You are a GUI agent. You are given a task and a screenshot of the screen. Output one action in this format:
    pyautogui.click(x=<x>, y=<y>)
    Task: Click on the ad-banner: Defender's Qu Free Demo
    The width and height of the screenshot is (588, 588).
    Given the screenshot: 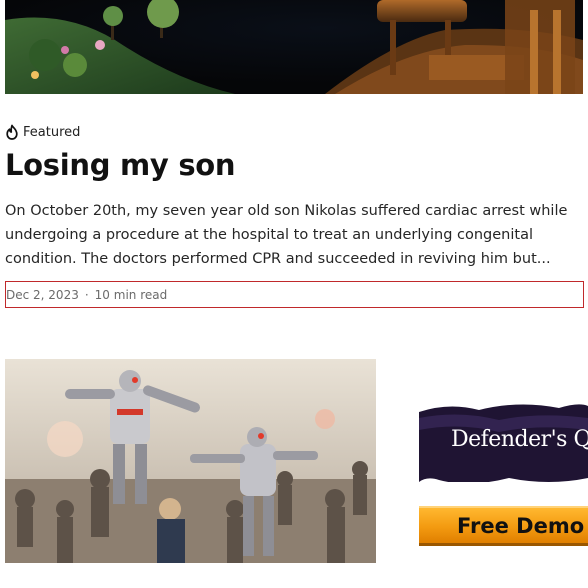 What is the action you would take?
    pyautogui.click(x=503, y=471)
    